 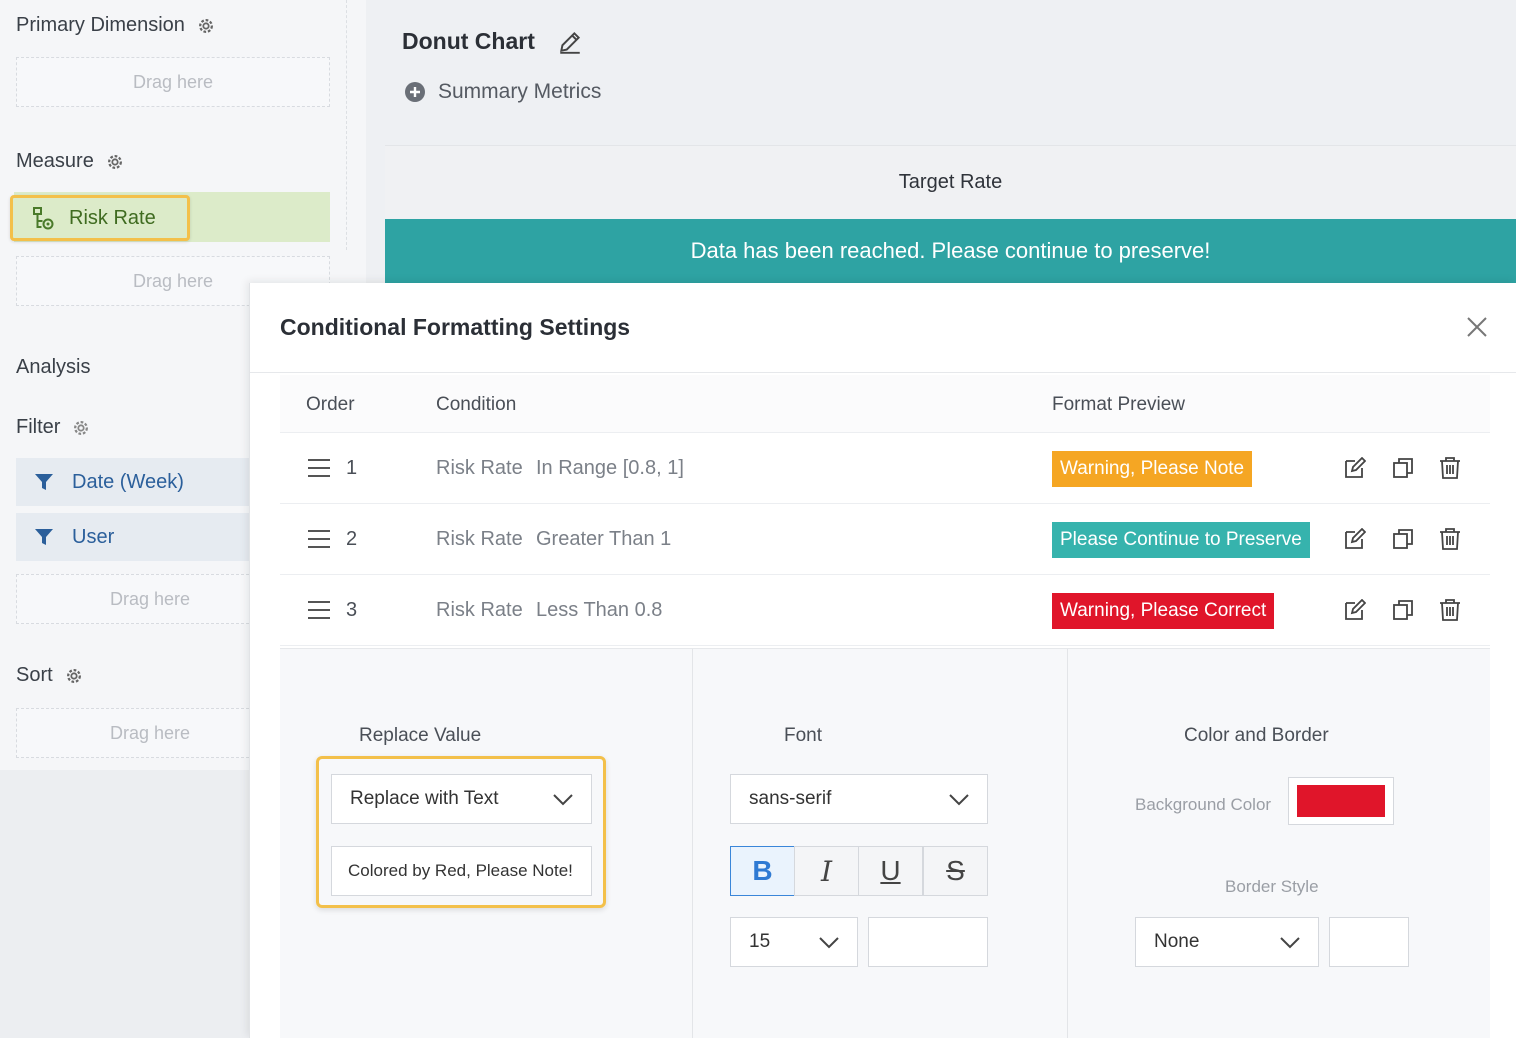 I want to click on measure-heading: Measure, so click(x=70, y=161).